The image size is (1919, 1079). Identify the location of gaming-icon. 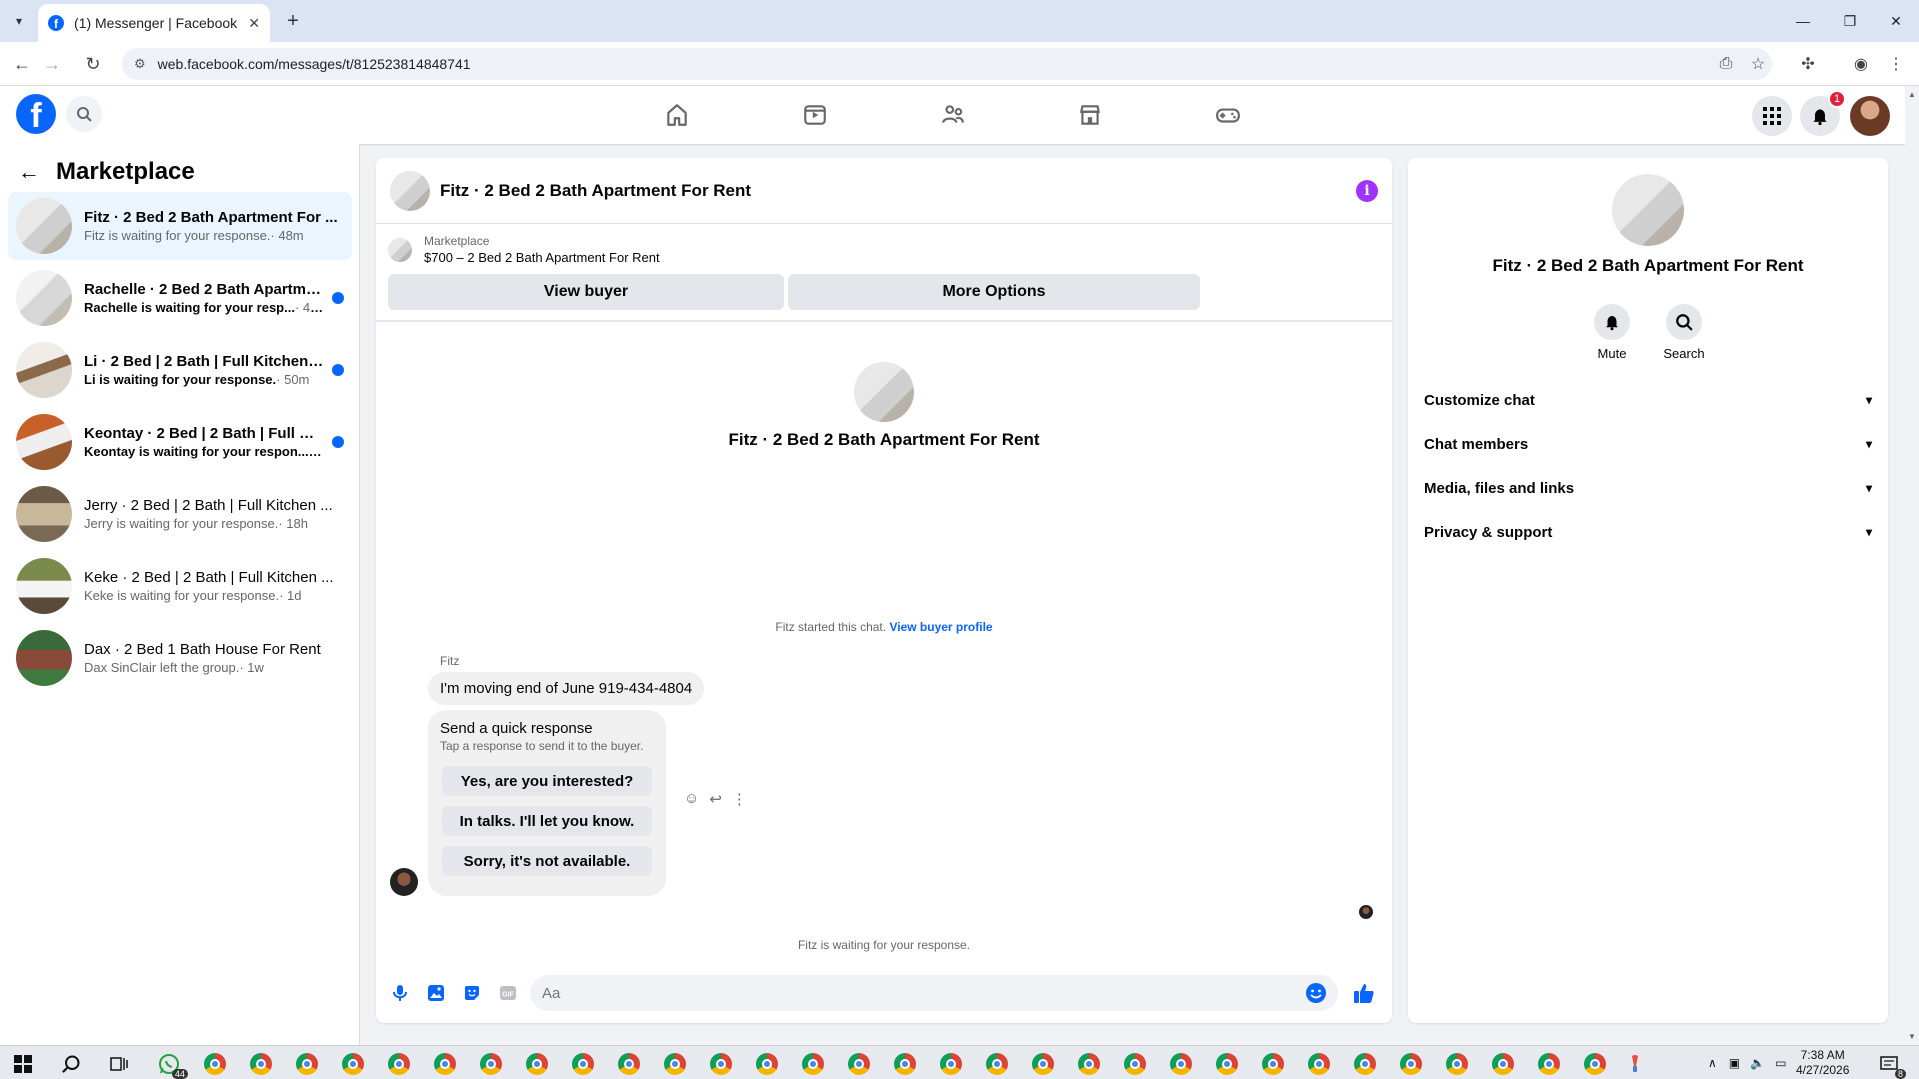
(1228, 115).